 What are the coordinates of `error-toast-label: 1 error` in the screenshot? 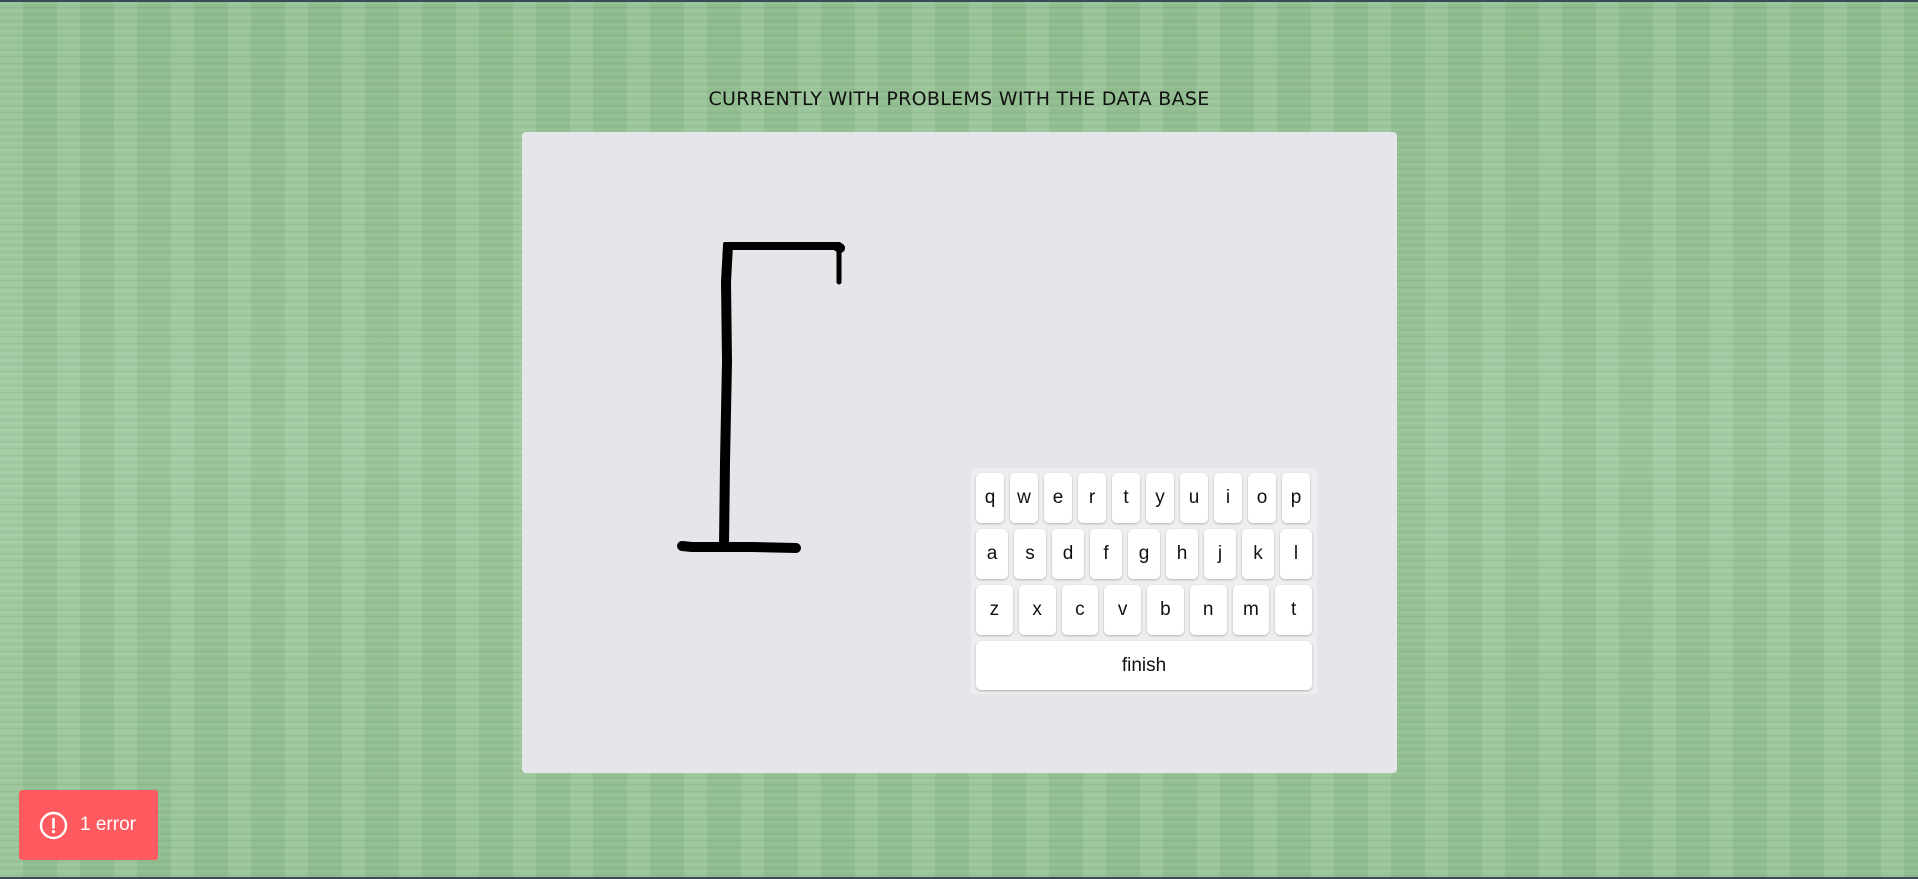 It's located at (108, 824).